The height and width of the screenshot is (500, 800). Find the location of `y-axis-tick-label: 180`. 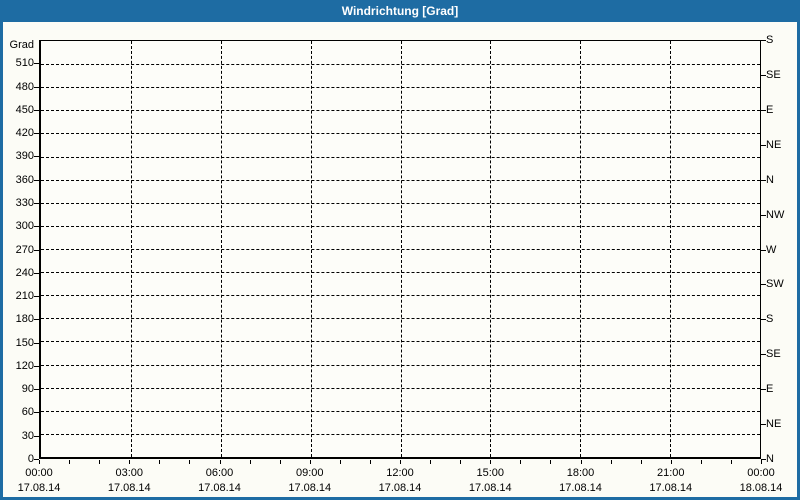

y-axis-tick-label: 180 is located at coordinates (24, 319).